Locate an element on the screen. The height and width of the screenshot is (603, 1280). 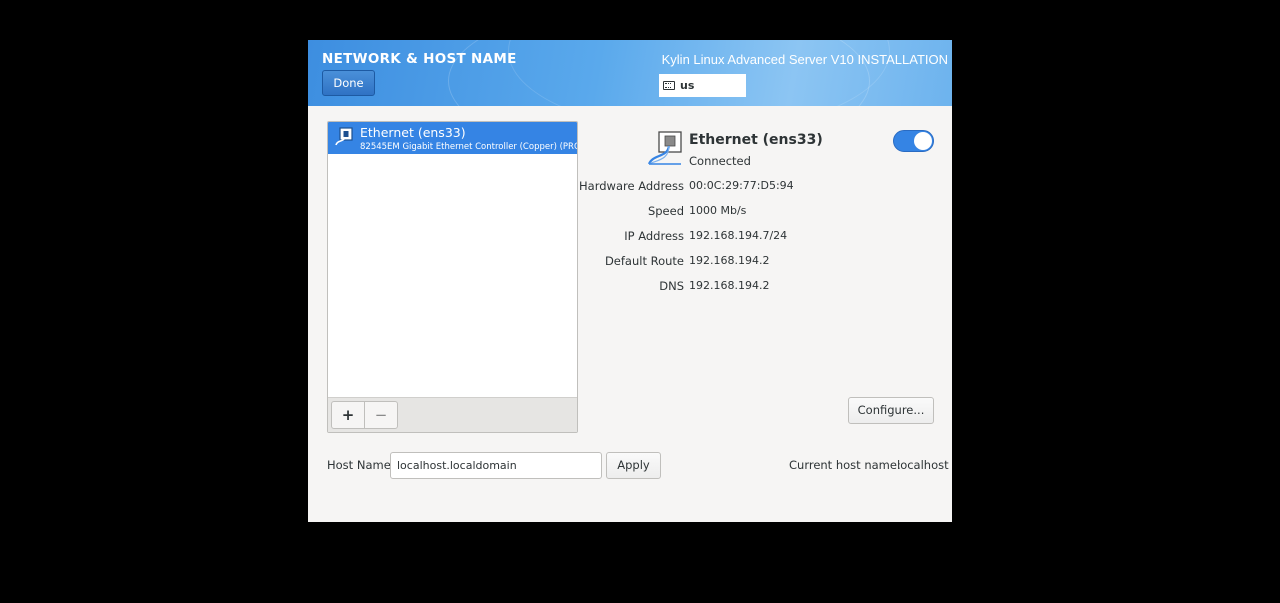
speed-row: Speed 1000 Mb/s is located at coordinates (738, 212).